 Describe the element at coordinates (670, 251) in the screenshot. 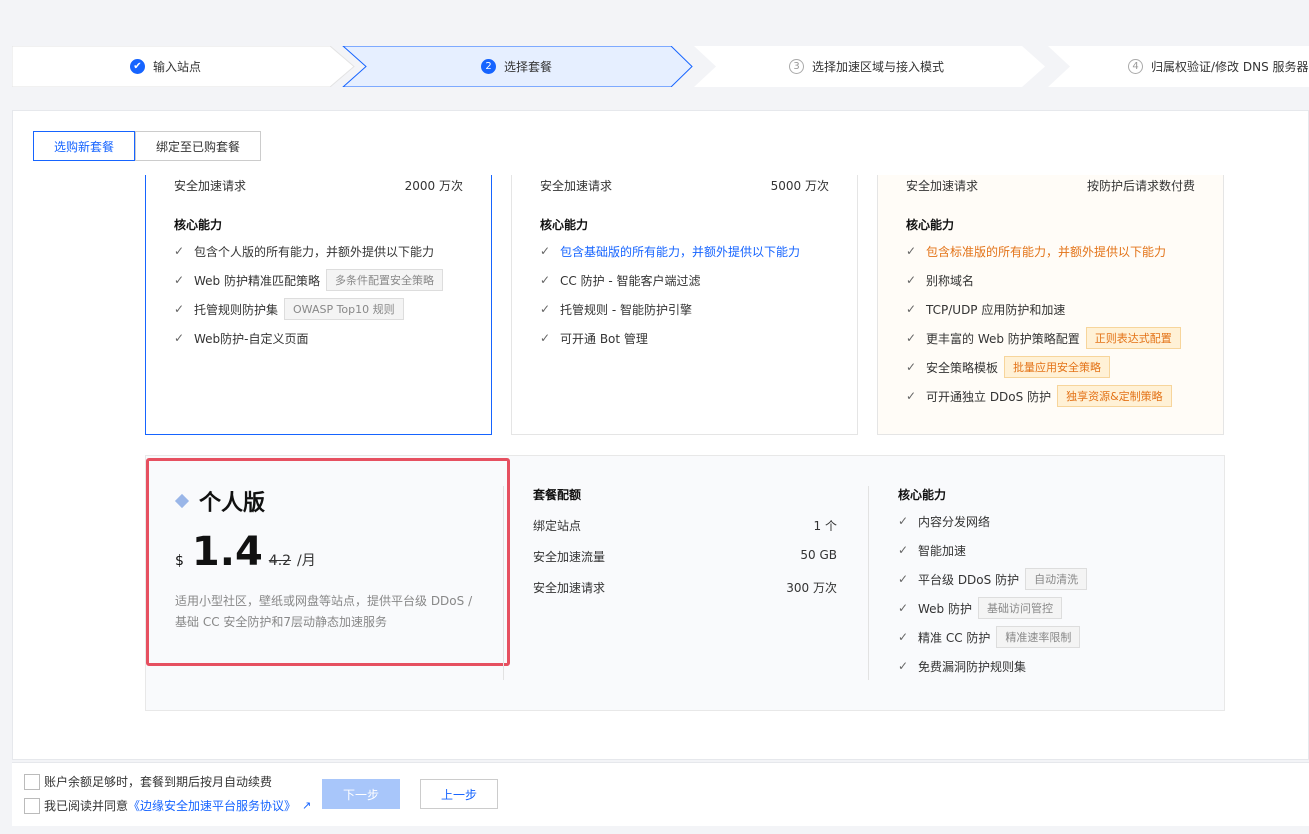

I see `feature-item: ✓ 包含基础版的所有能力，并额外提供以下能力` at that location.